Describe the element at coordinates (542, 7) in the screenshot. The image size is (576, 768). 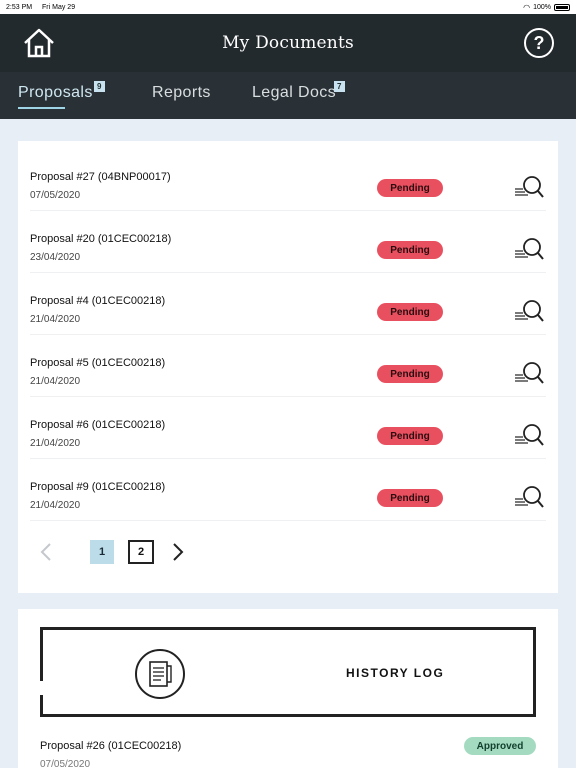
I see `battery-percent: 100%` at that location.